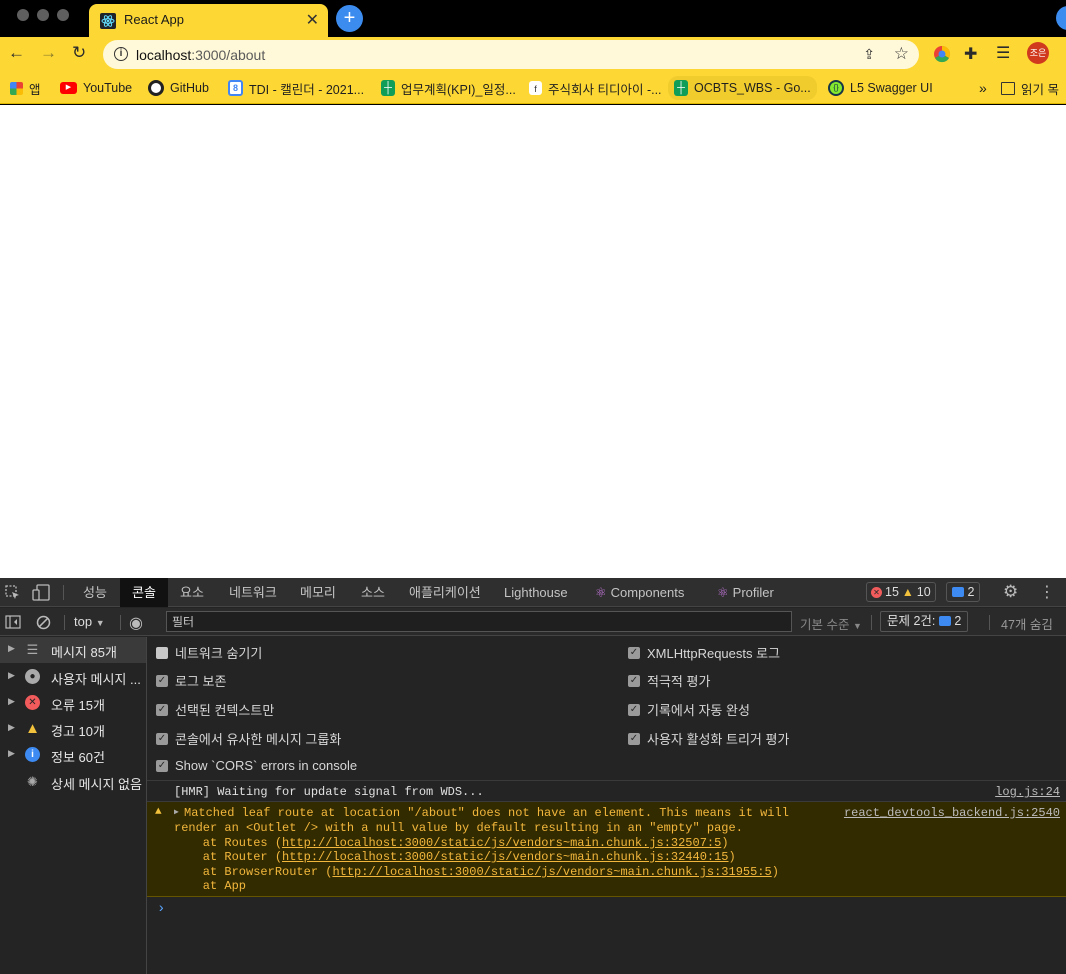  Describe the element at coordinates (43, 15) in the screenshot. I see `window-minimize-button` at that location.